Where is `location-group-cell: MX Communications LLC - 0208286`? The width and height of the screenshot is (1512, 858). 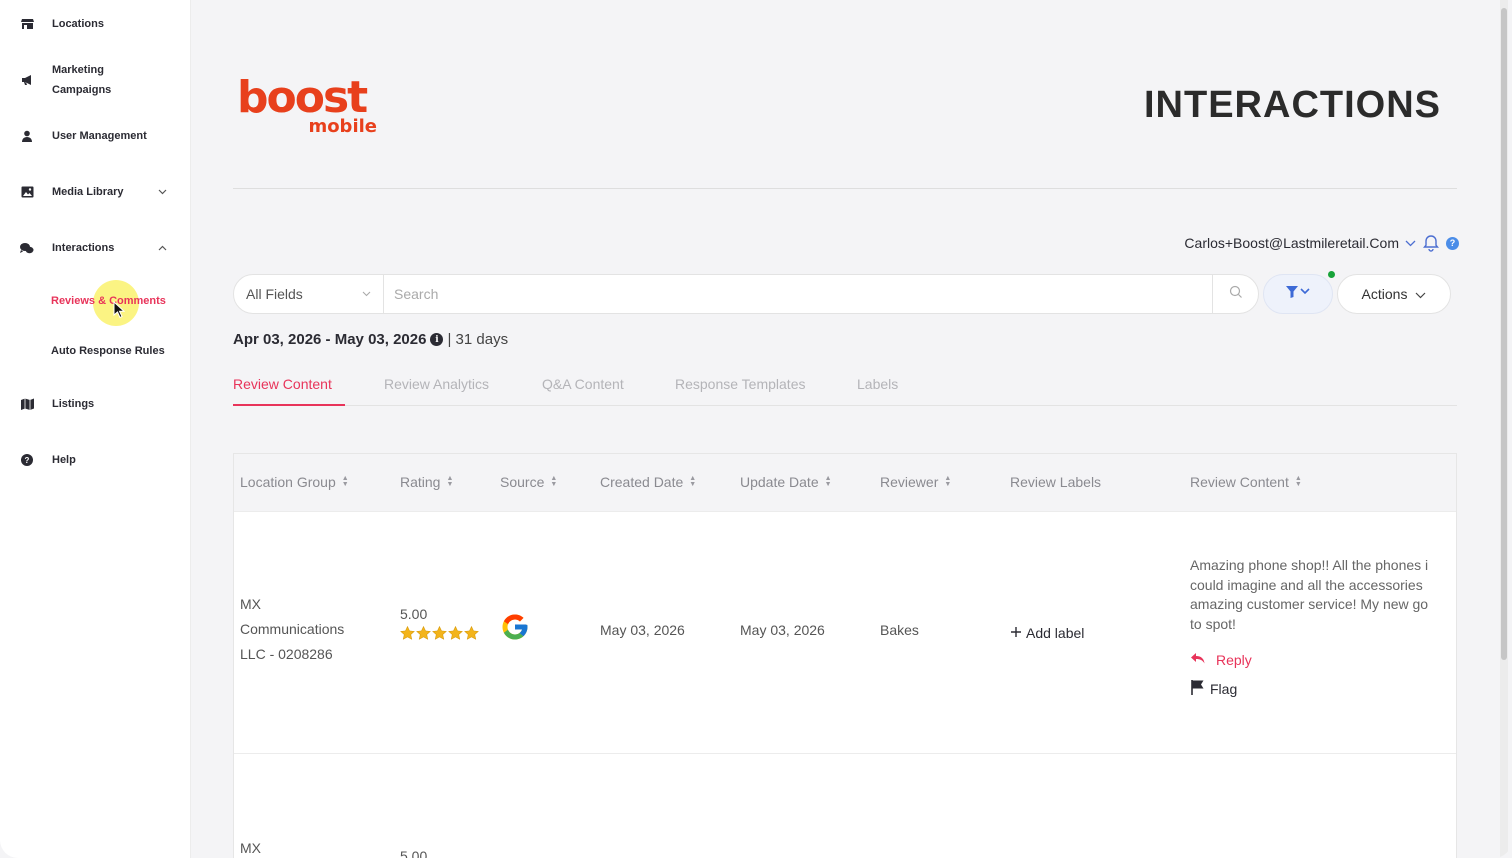 location-group-cell: MX Communications LLC - 0208286 is located at coordinates (310, 629).